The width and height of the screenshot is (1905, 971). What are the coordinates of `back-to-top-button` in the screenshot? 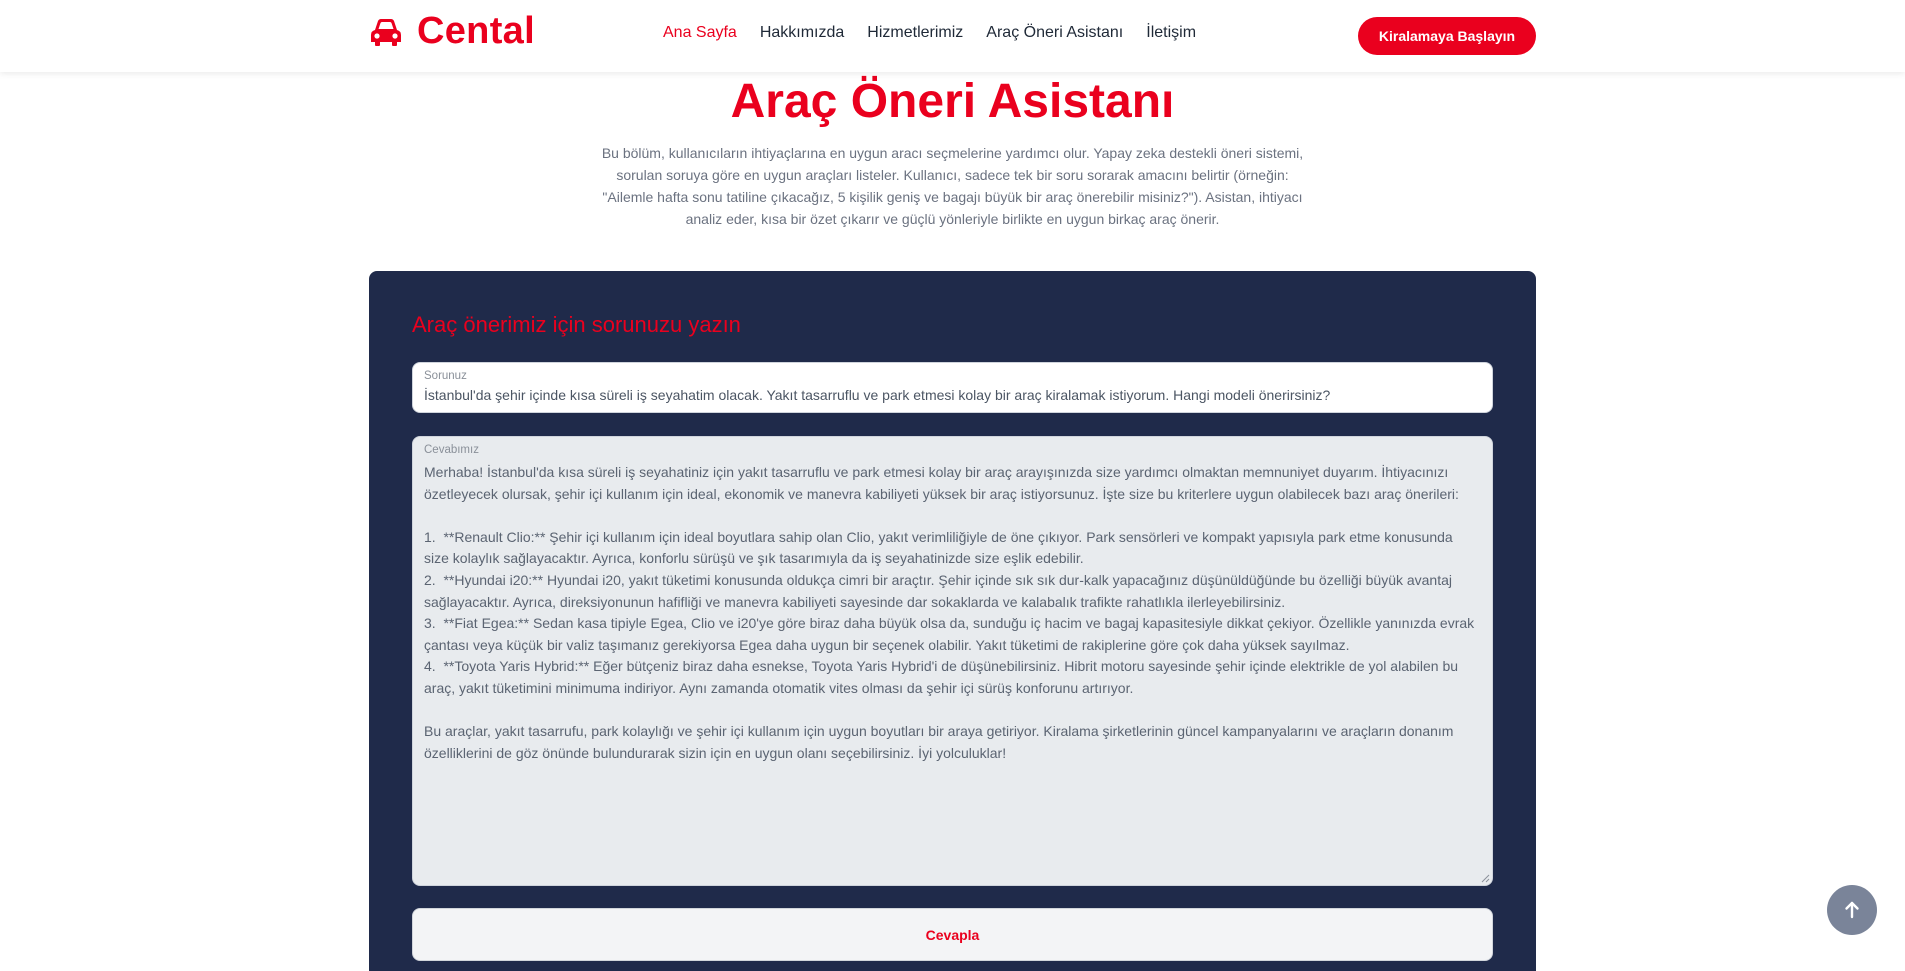 It's located at (1852, 910).